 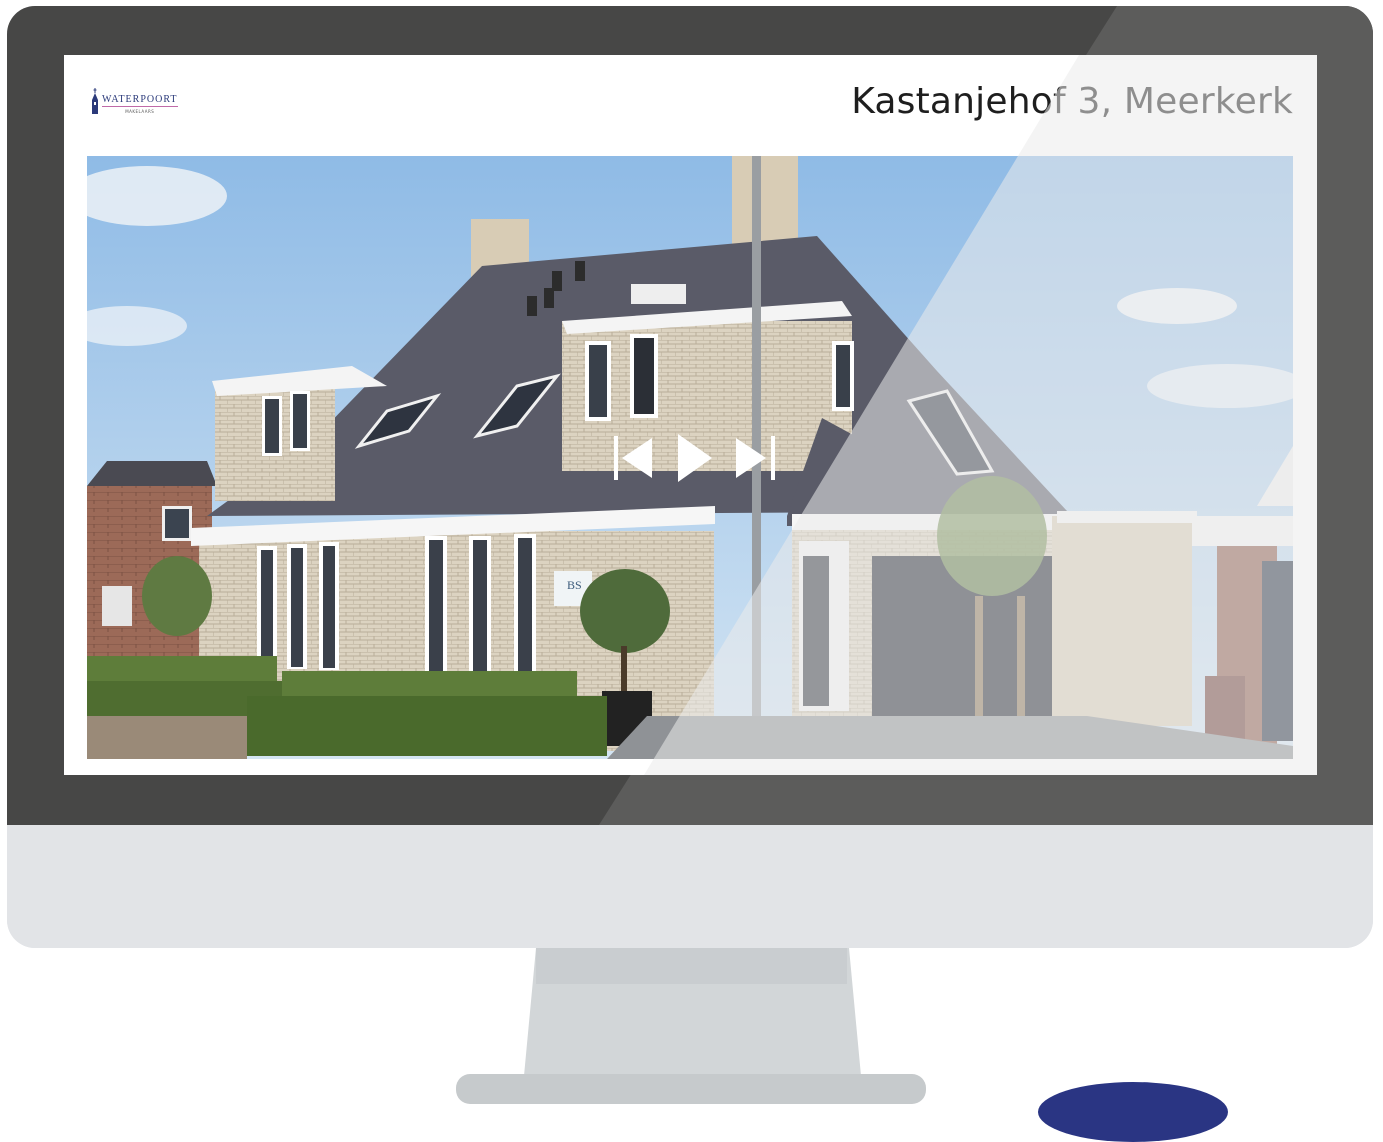 I want to click on monitor-base, so click(x=691, y=1089).